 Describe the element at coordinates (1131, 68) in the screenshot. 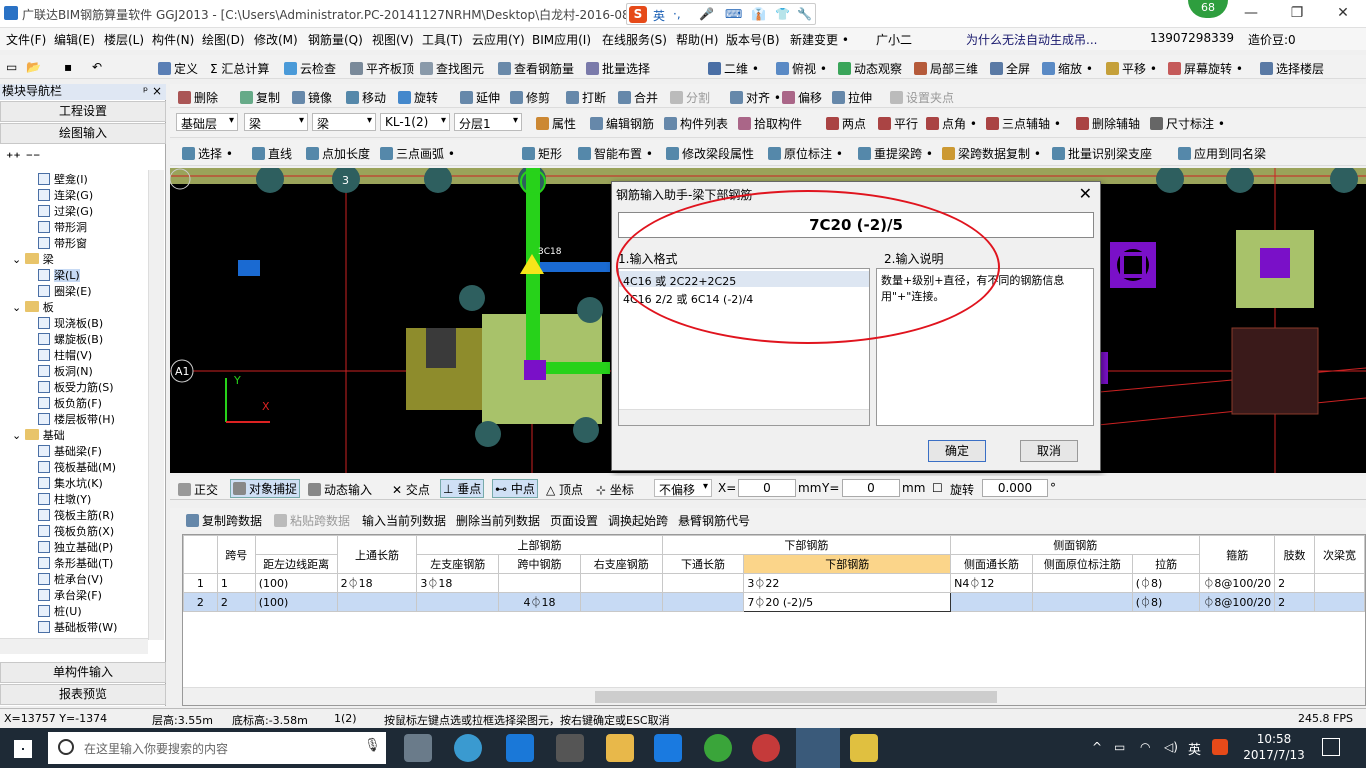

I see `pan-dropdown: 平移 •` at that location.